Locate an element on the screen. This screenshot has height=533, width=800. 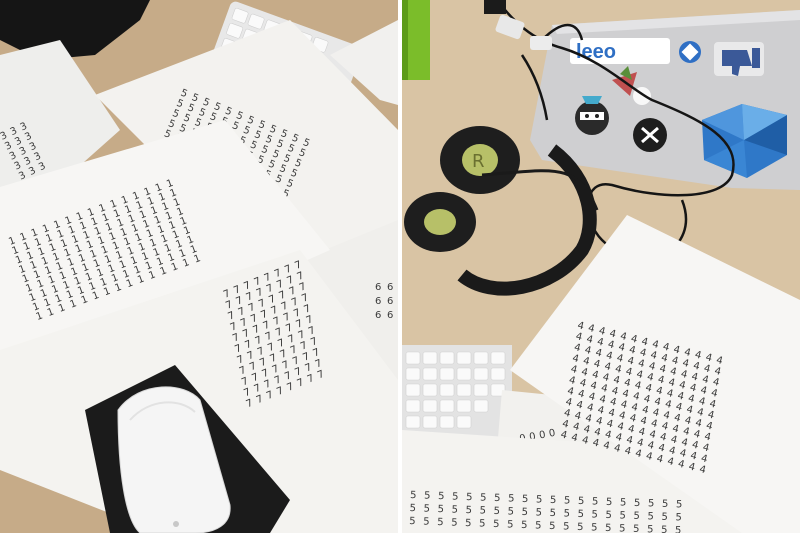
sticker-brand-text: leeo is located at coordinates (596, 52).